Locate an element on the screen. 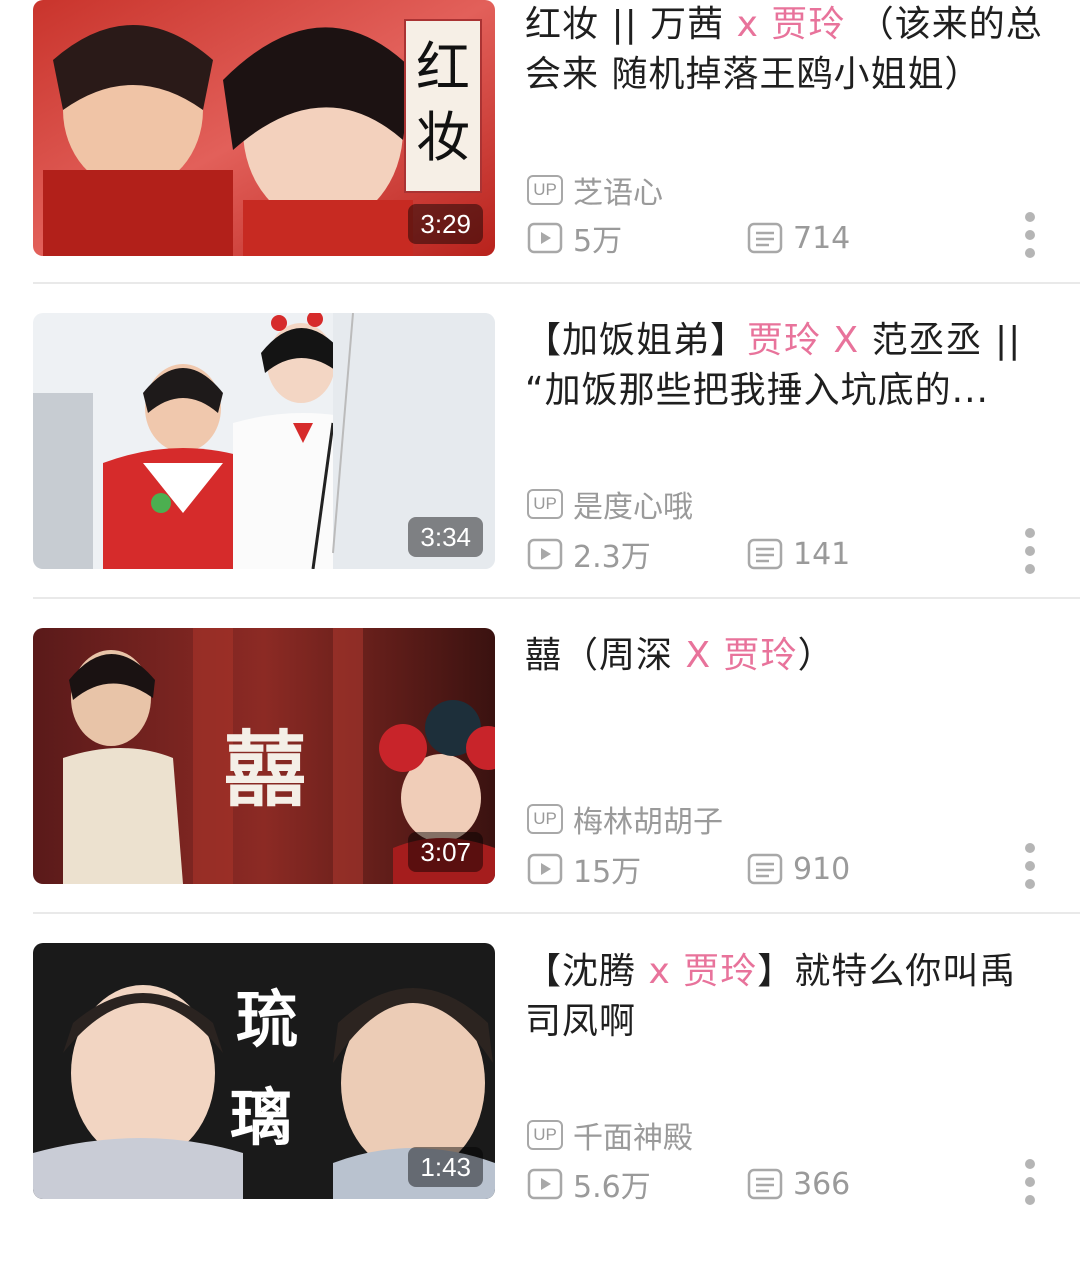  video-title: 【沈腾 x 贾玲】就特么你叫禹司凤啊 is located at coordinates (785, 997).